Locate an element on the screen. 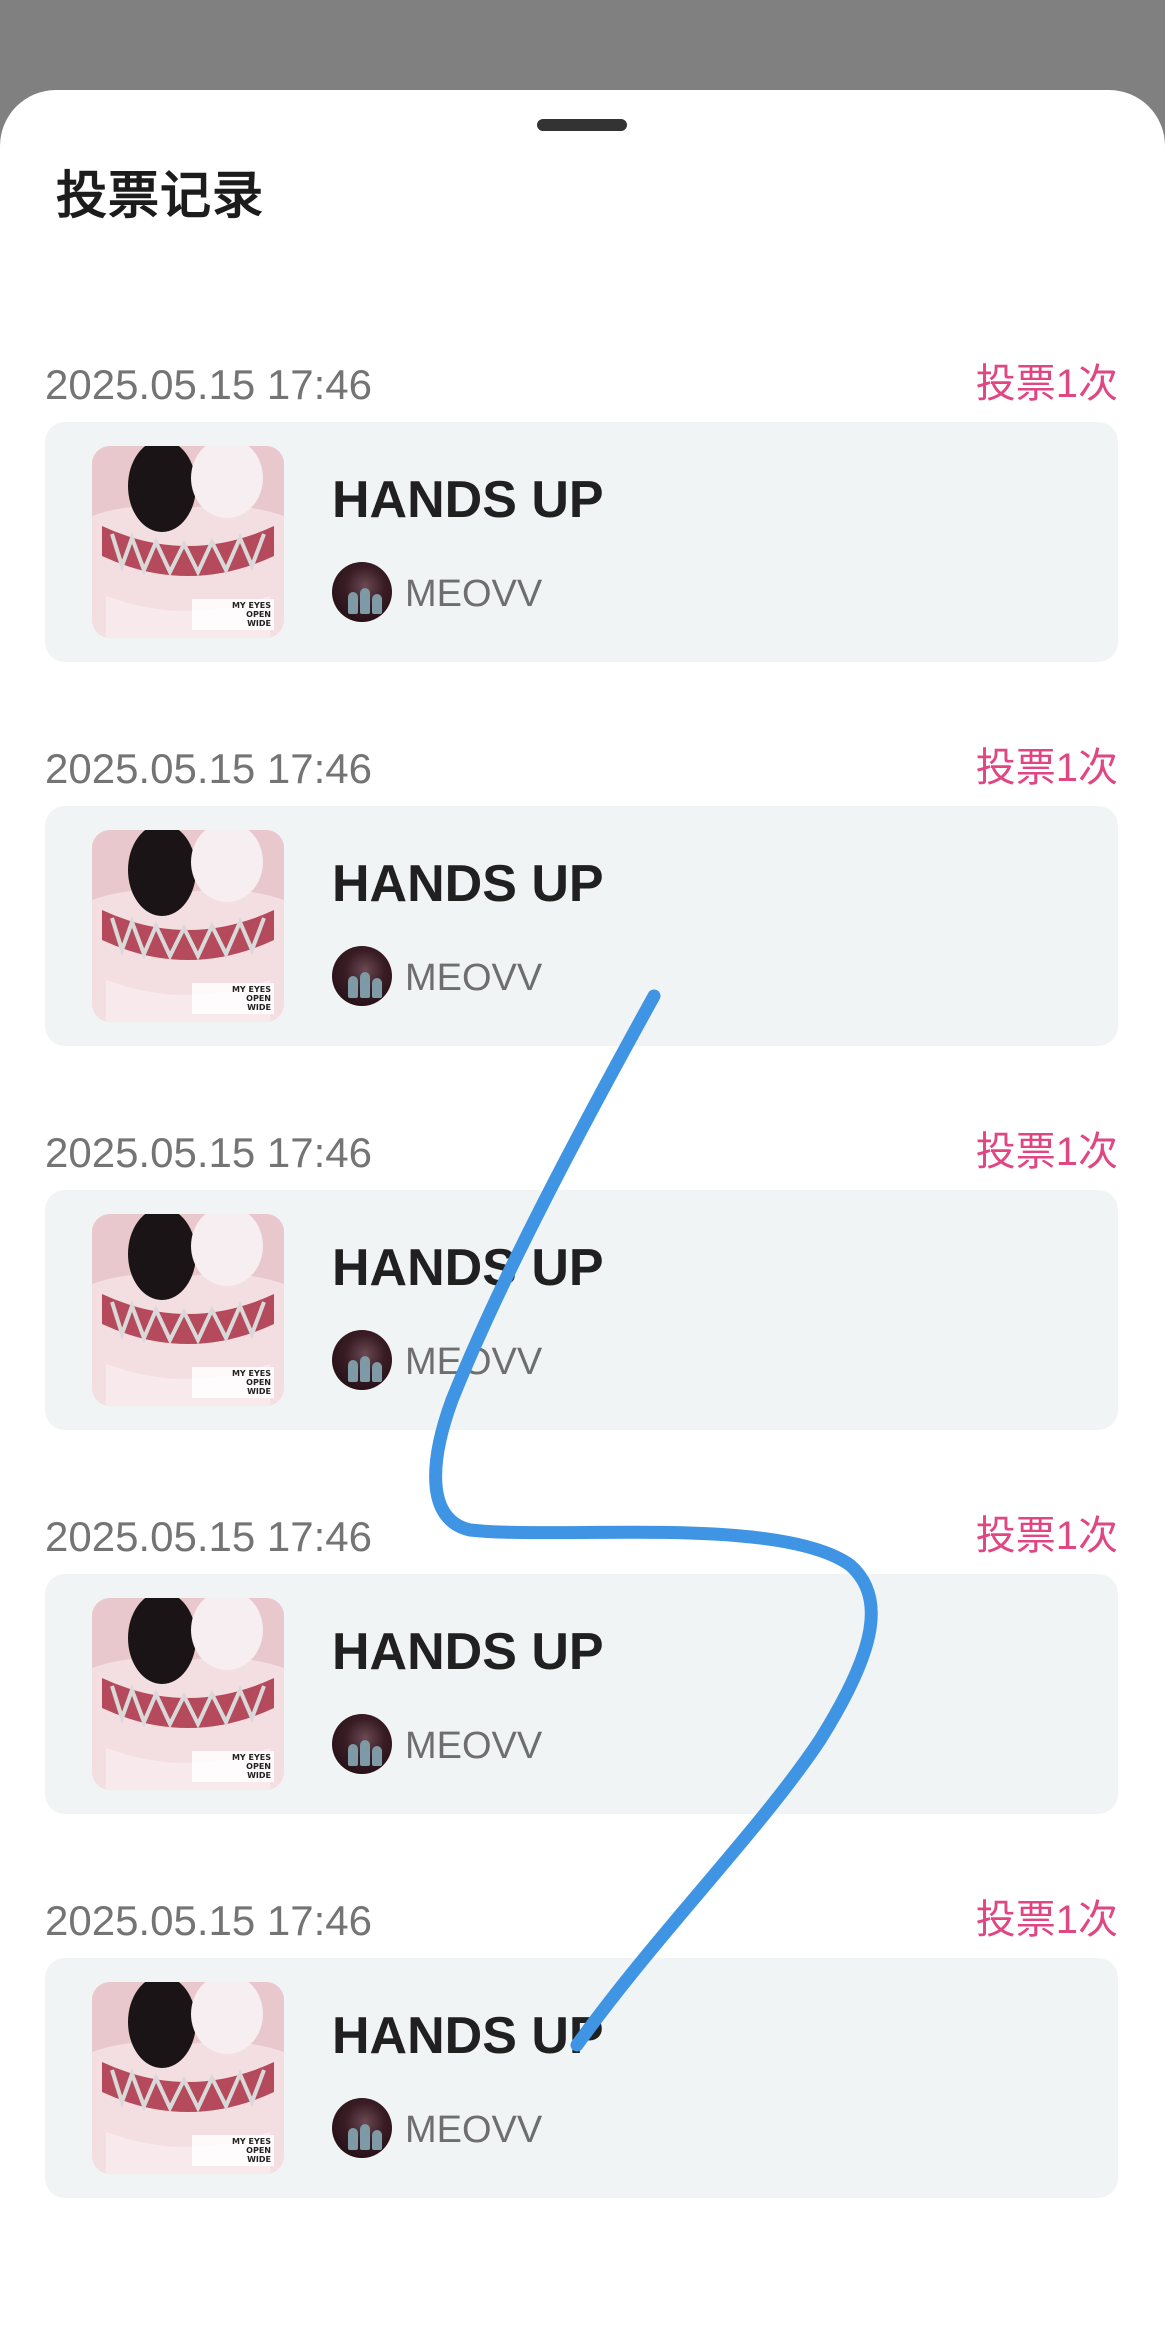  sheet-grabber-handle is located at coordinates (582, 125).